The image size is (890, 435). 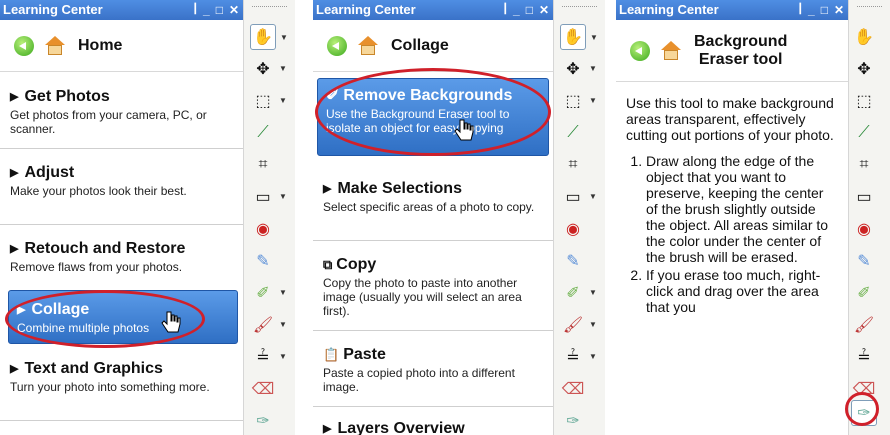 What do you see at coordinates (93, 368) in the screenshot?
I see `topic-title: Text and Graphics` at bounding box center [93, 368].